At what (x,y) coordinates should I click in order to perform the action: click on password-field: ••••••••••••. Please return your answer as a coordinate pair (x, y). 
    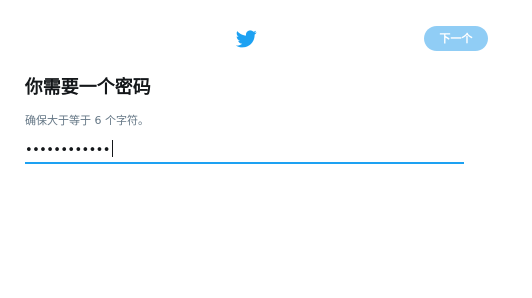
    Looking at the image, I should click on (244, 149).